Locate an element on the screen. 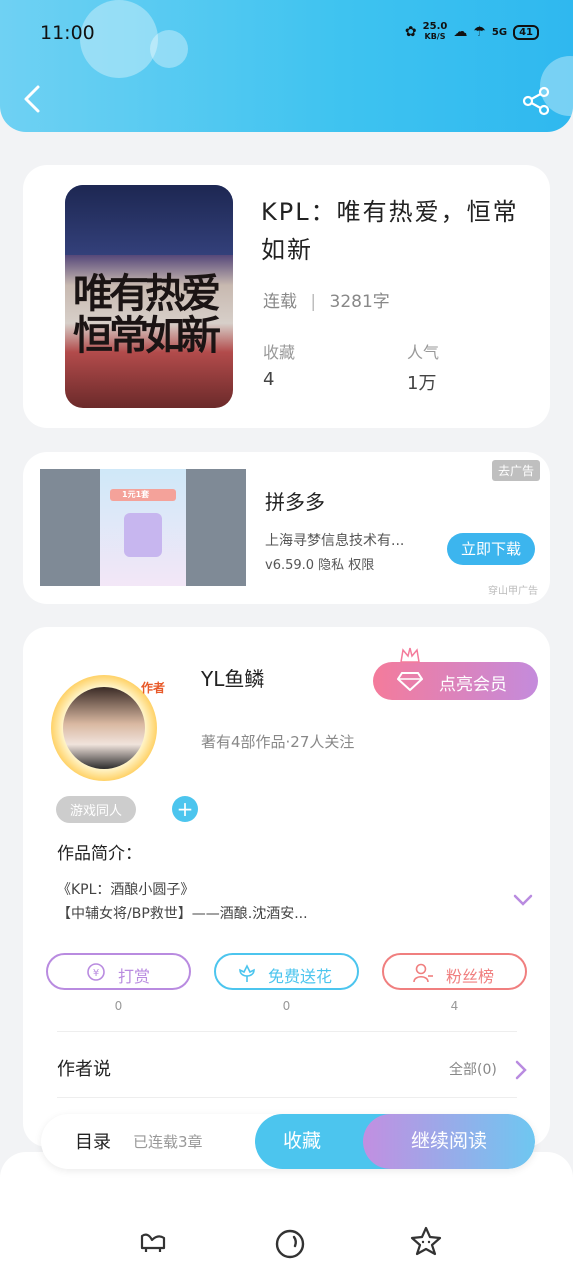  vip-button: 点亮会员 is located at coordinates (455, 673).